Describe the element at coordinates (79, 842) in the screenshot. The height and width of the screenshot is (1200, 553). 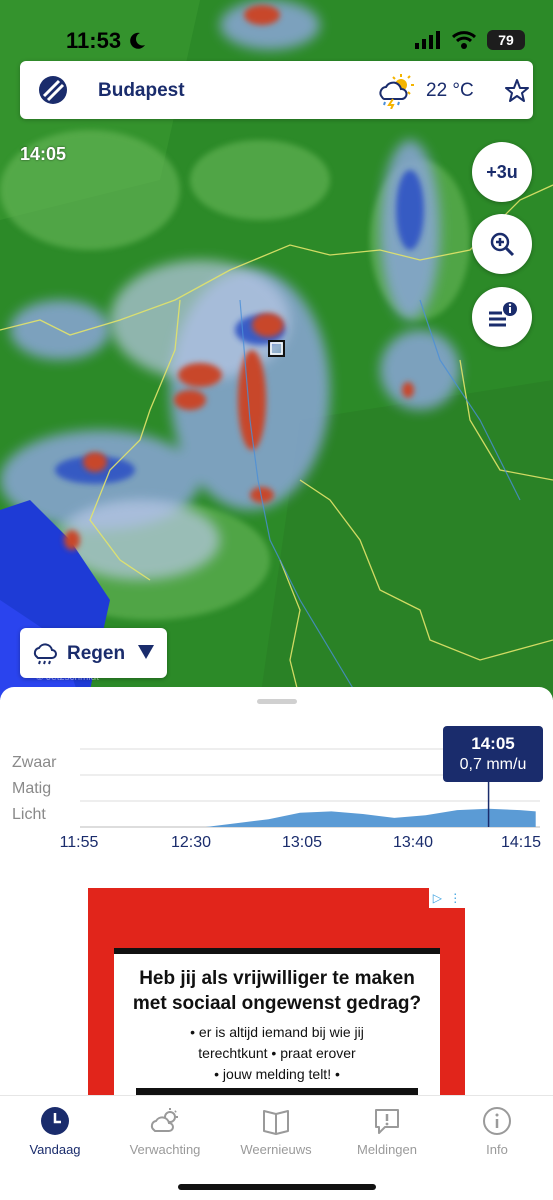
I see `x-tick-label: 11:55` at that location.